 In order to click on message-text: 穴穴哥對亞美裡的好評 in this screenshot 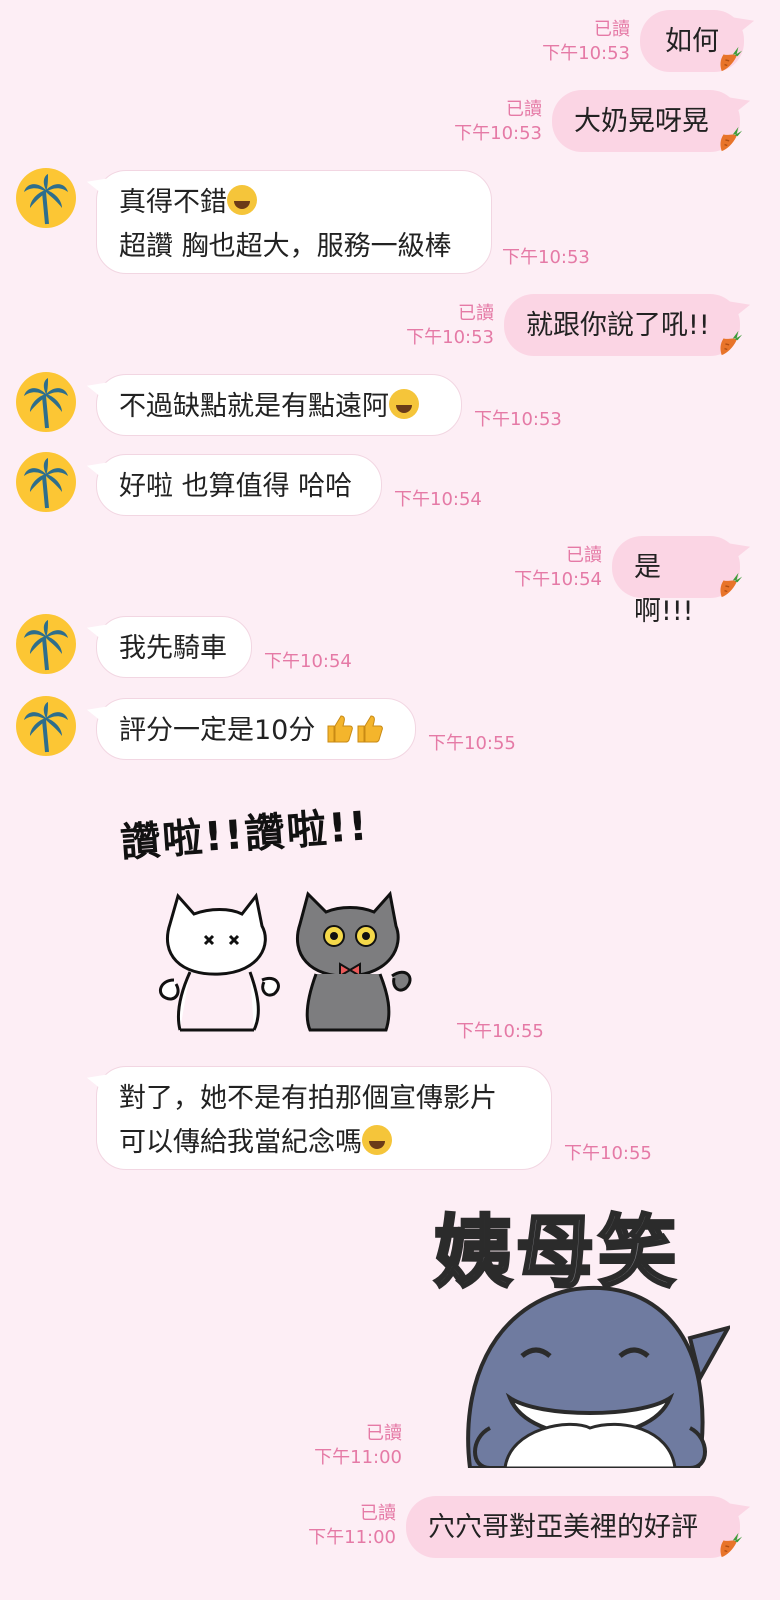, I will do `click(563, 1527)`.